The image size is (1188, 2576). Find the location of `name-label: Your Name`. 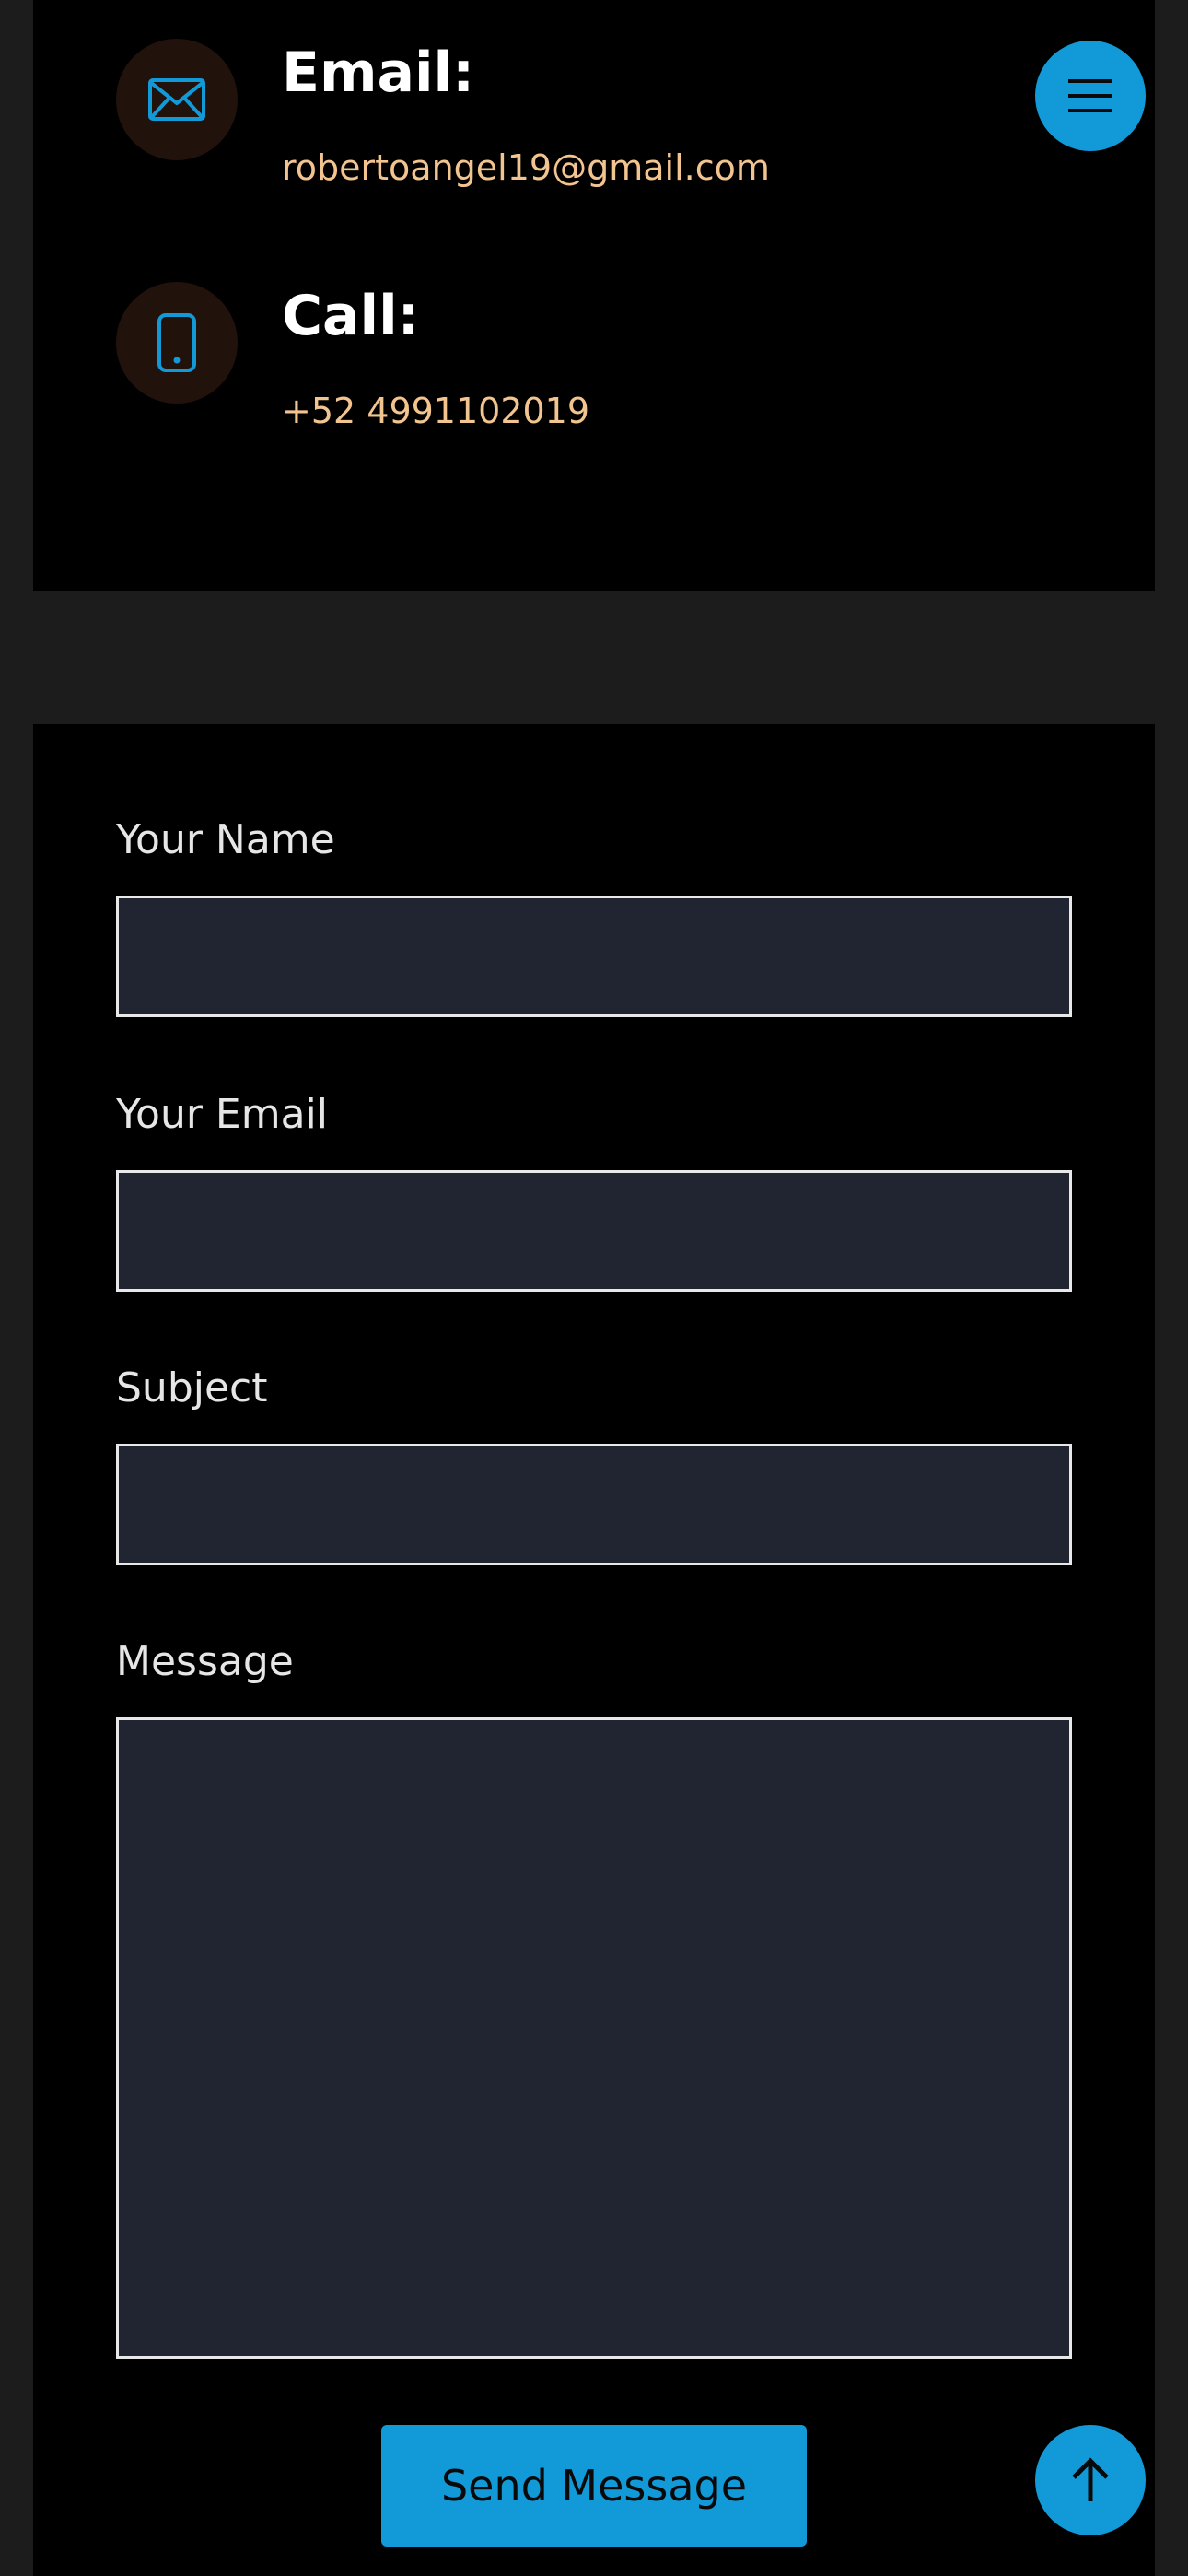

name-label: Your Name is located at coordinates (225, 839).